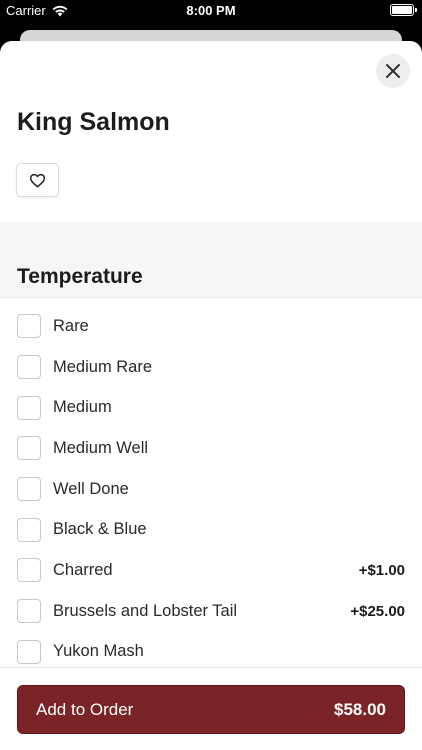 The height and width of the screenshot is (750, 422). I want to click on option-label: Well Done, so click(91, 488).